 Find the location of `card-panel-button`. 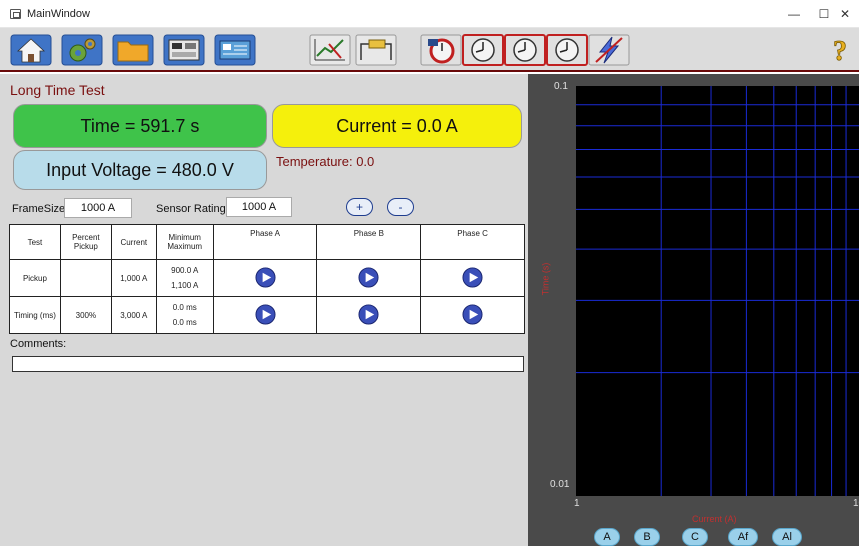

card-panel-button is located at coordinates (235, 50).